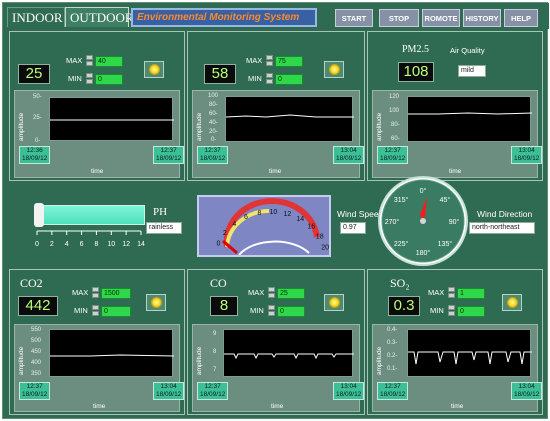 The image size is (550, 421). What do you see at coordinates (471, 293) in the screenshot?
I see `max-field: 1` at bounding box center [471, 293].